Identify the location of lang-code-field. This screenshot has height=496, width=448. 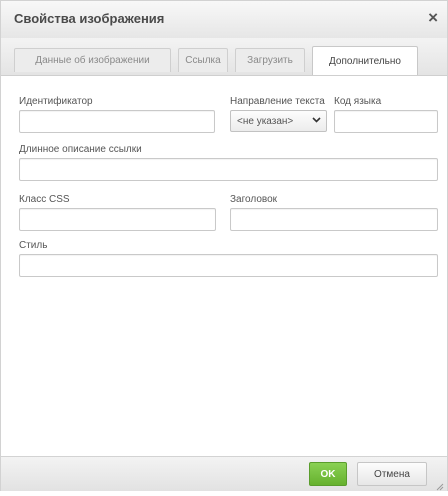
(386, 121).